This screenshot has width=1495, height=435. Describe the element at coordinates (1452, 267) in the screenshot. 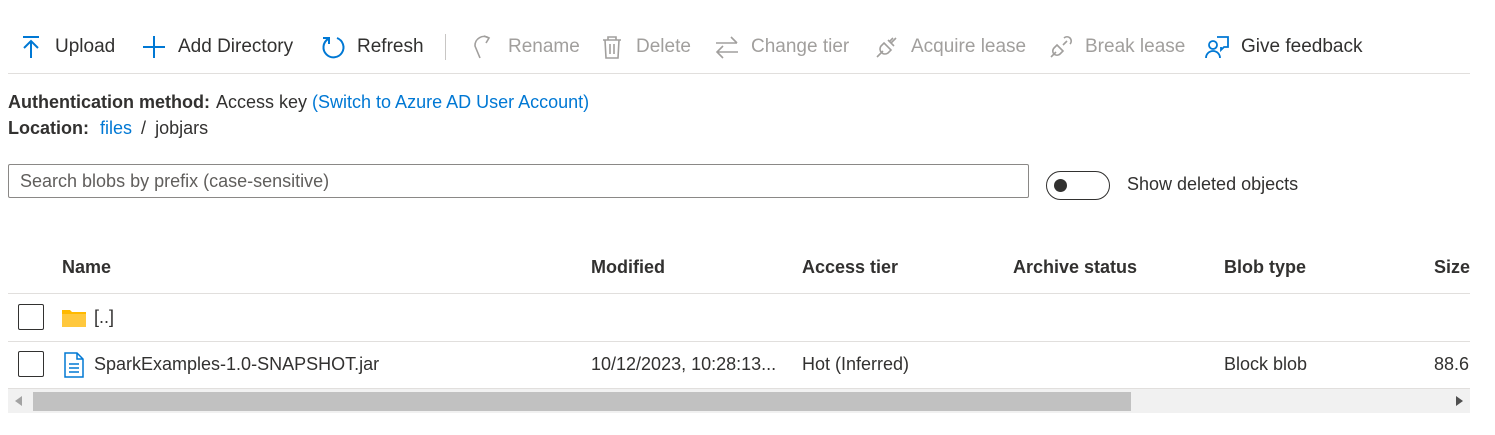

I see `column-header-size: Size` at that location.